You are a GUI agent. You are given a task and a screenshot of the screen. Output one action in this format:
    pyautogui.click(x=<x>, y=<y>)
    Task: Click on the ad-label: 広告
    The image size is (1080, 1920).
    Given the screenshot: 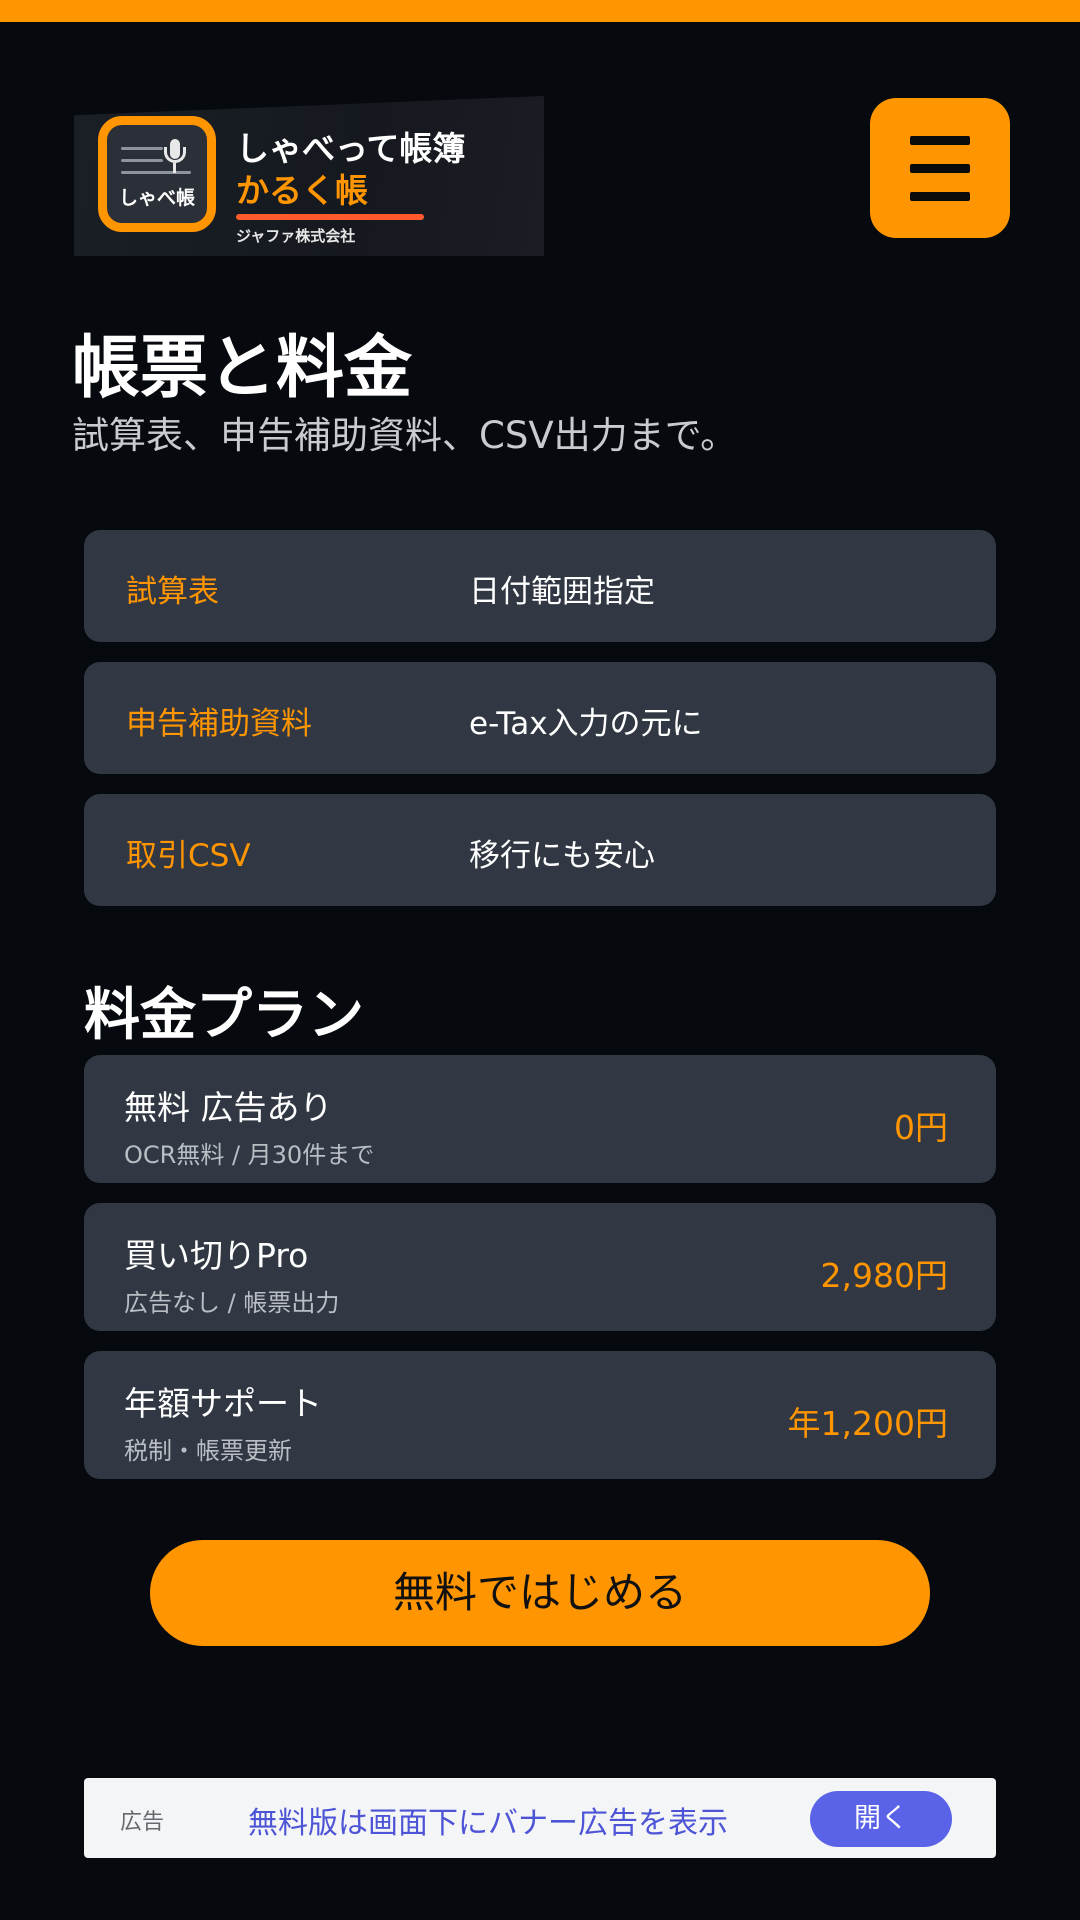 What is the action you would take?
    pyautogui.click(x=142, y=1822)
    